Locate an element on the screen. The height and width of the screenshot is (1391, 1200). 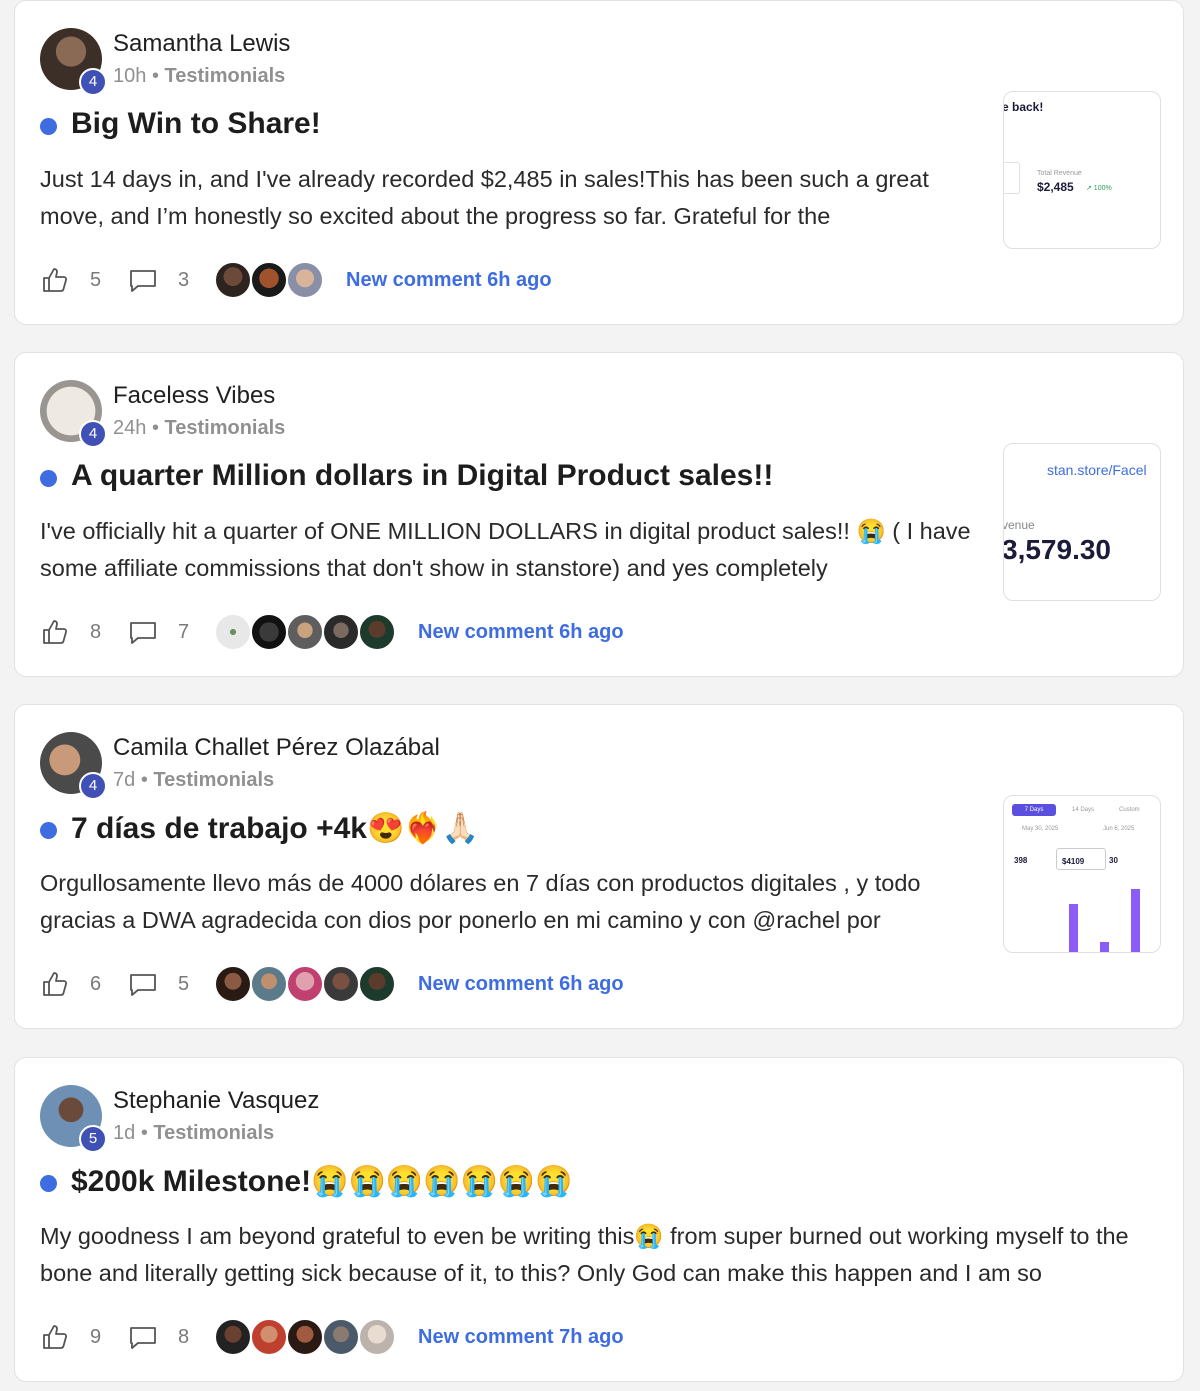
post-title: 7 días de trabajo +4k😍❤️‍🔥🙏🏻 is located at coordinates (275, 828).